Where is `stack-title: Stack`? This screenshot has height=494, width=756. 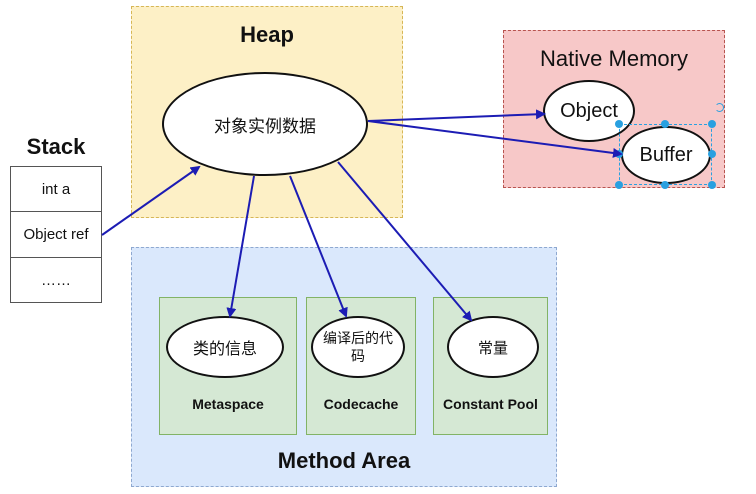 stack-title: Stack is located at coordinates (56, 146).